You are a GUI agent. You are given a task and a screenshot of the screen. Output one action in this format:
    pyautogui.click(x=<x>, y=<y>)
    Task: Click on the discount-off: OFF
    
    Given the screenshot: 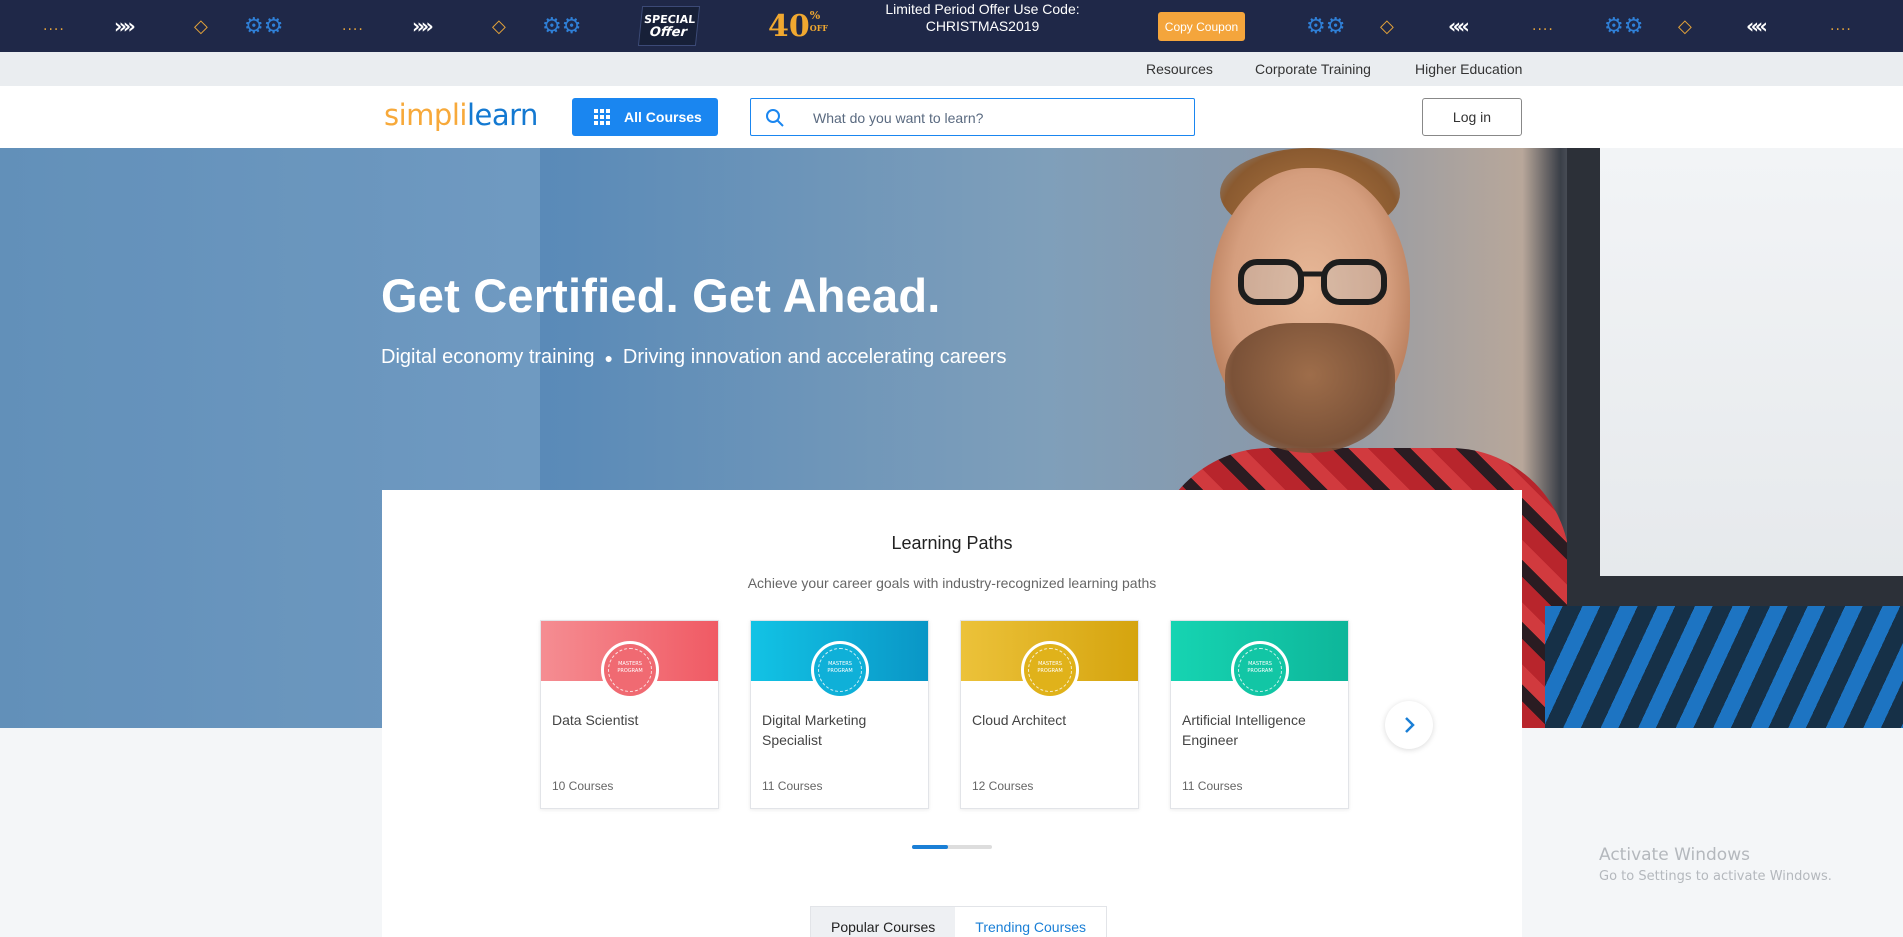 What is the action you would take?
    pyautogui.click(x=819, y=28)
    